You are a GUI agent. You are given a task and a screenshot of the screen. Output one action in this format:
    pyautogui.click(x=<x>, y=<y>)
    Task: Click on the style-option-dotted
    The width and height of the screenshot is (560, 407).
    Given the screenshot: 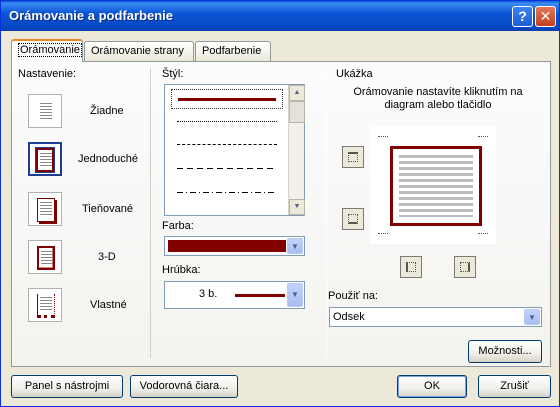 What is the action you would take?
    pyautogui.click(x=227, y=122)
    